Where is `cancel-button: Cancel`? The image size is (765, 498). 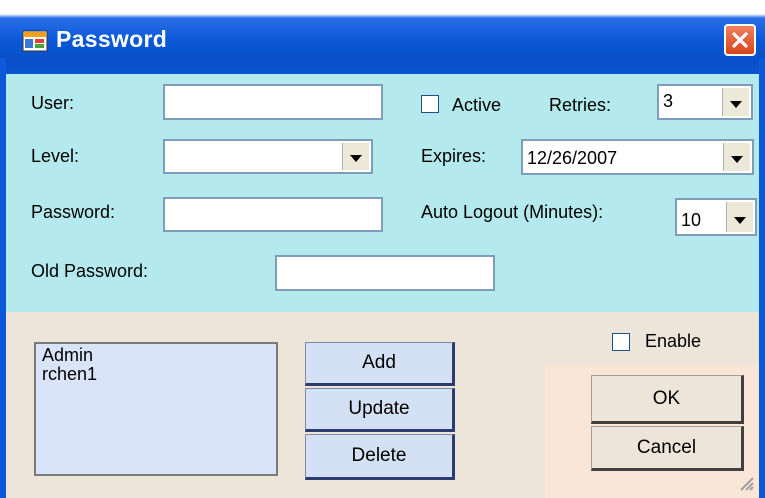
cancel-button: Cancel is located at coordinates (667, 448).